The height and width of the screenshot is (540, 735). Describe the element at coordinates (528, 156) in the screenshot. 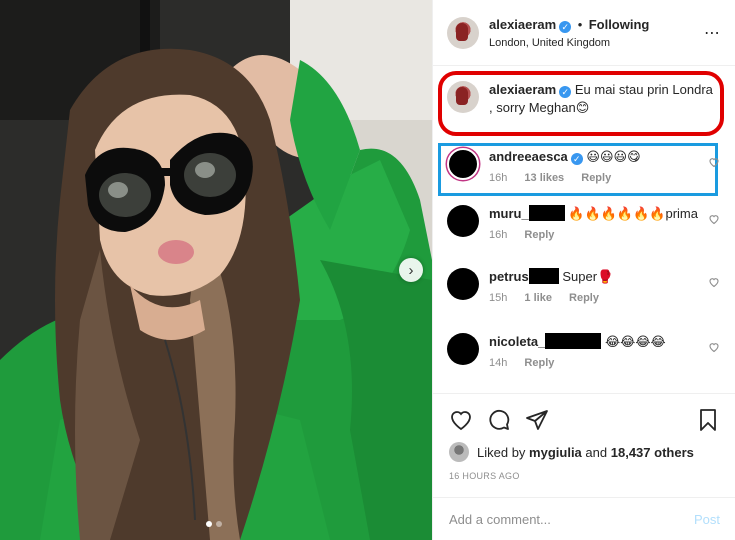

I see `commenter-username: andreeaesca` at that location.